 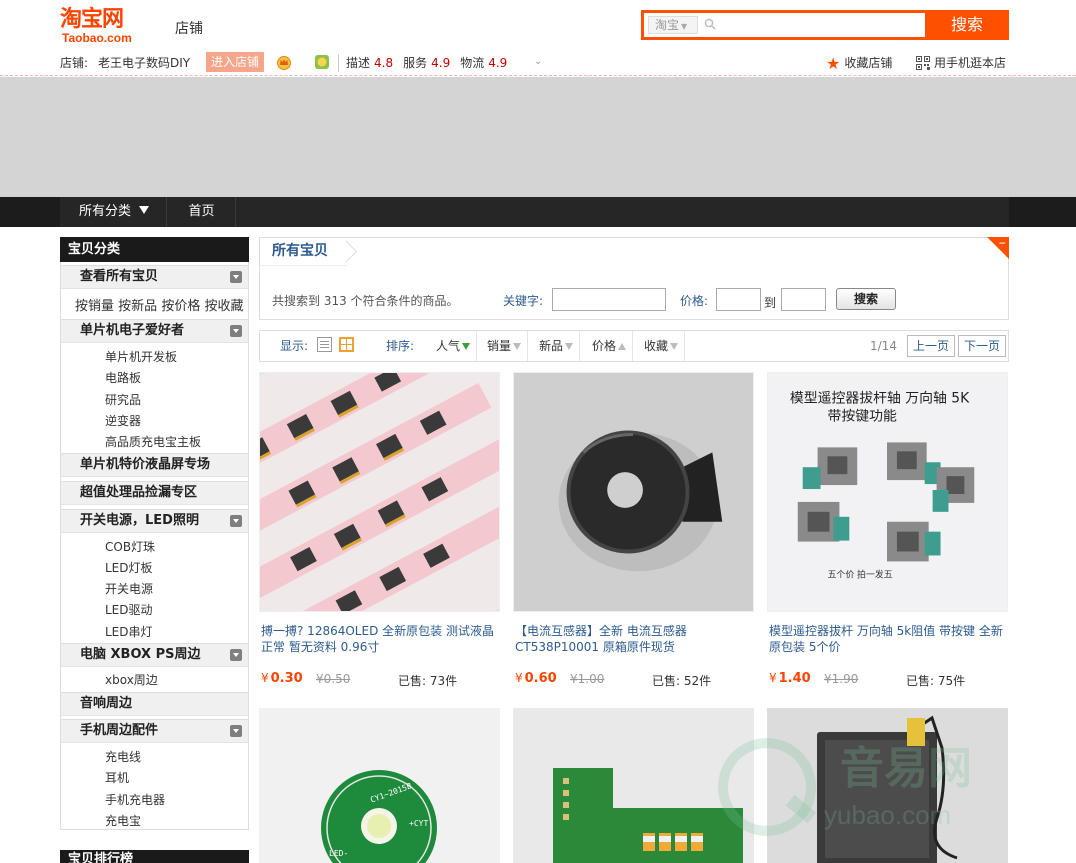 What do you see at coordinates (418, 823) in the screenshot?
I see `board-label-2: +CYT` at bounding box center [418, 823].